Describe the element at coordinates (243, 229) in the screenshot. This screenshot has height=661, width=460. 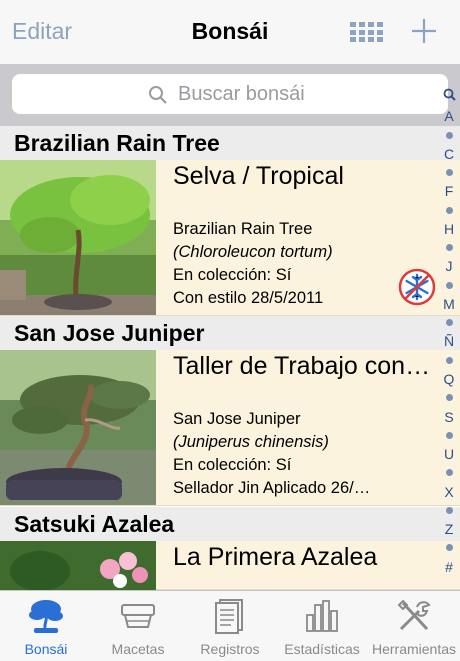
I see `common-name: Brazilian Rain Tree` at that location.